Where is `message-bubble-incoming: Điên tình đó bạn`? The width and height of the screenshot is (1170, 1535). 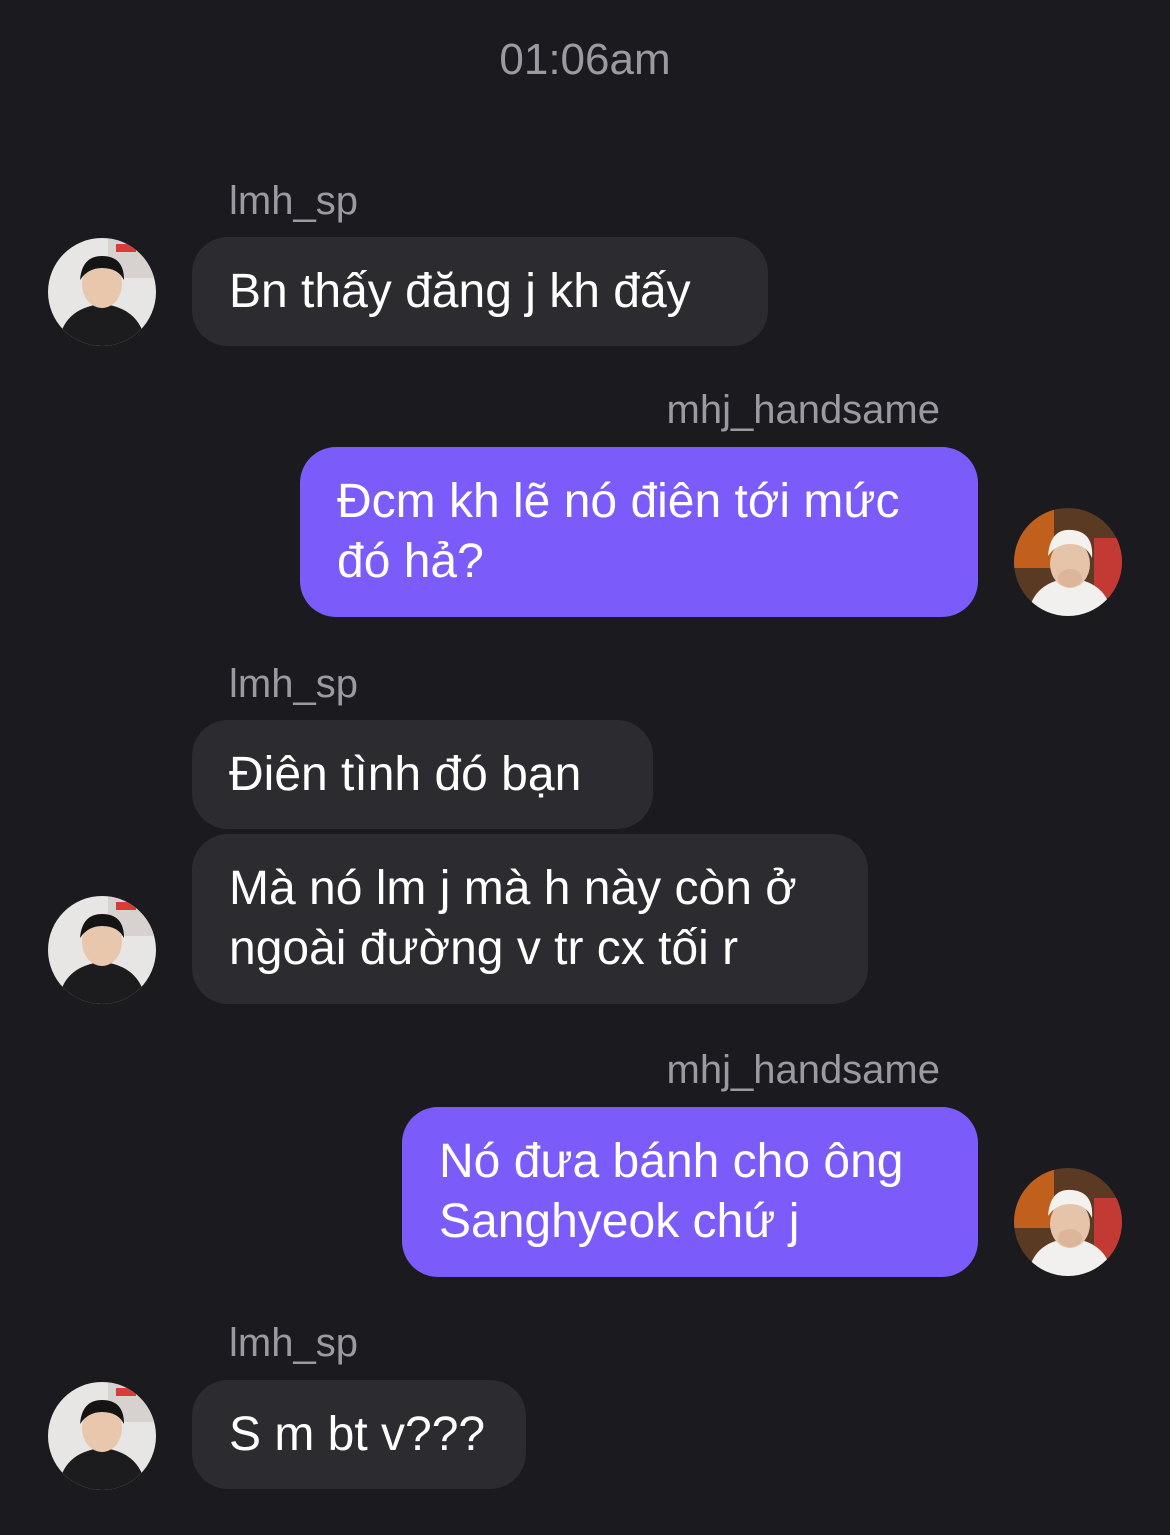
message-bubble-incoming: Điên tình đó bạn is located at coordinates (422, 774).